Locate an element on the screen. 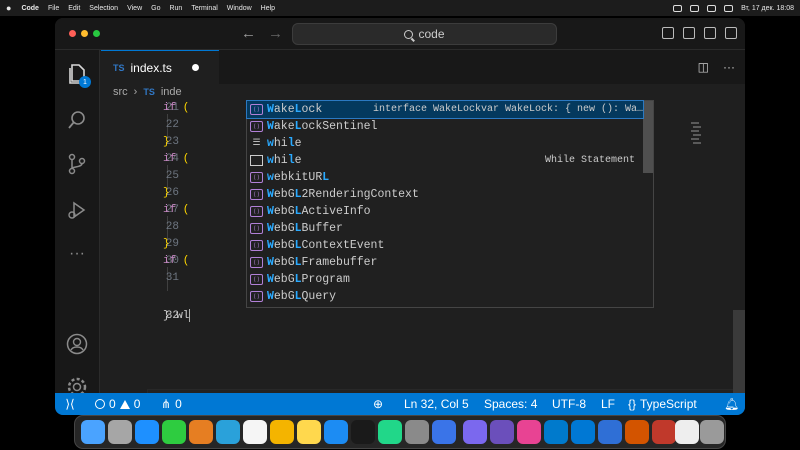 The image size is (800, 450). suggestion-item: ⟨⟩ WebGLBuffer is located at coordinates (445, 228).